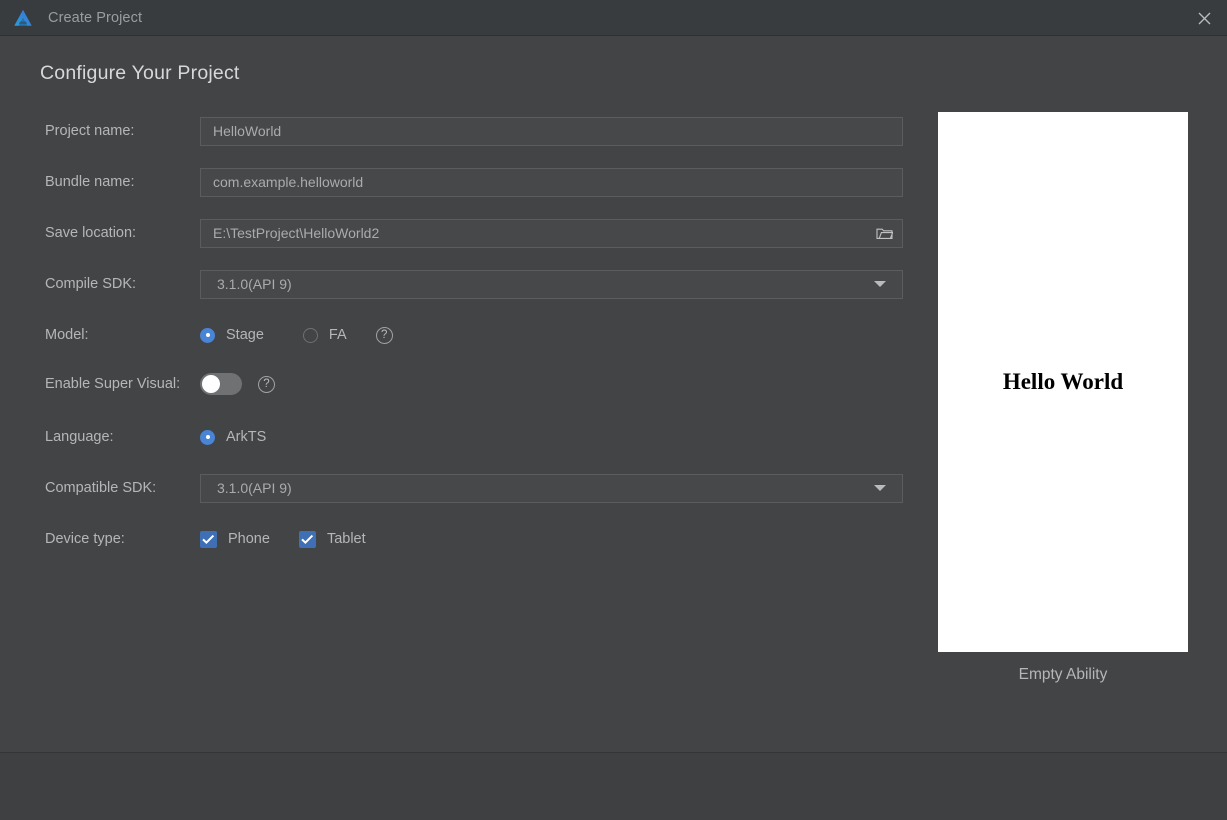 The width and height of the screenshot is (1227, 820). What do you see at coordinates (90, 131) in the screenshot?
I see `project-name-label: Project name:` at bounding box center [90, 131].